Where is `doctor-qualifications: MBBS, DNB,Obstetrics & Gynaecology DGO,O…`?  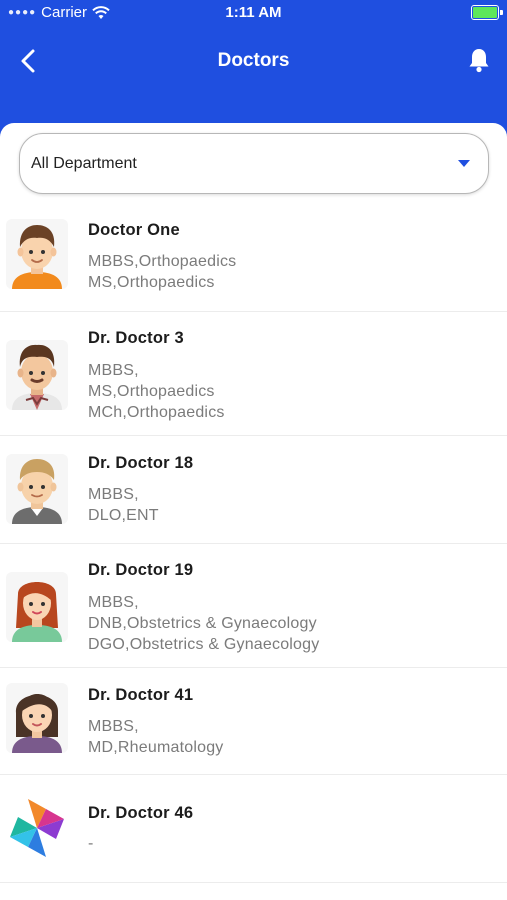
doctor-qualifications: MBBS, DNB,Obstetrics & Gynaecology DGO,O… is located at coordinates (203, 623).